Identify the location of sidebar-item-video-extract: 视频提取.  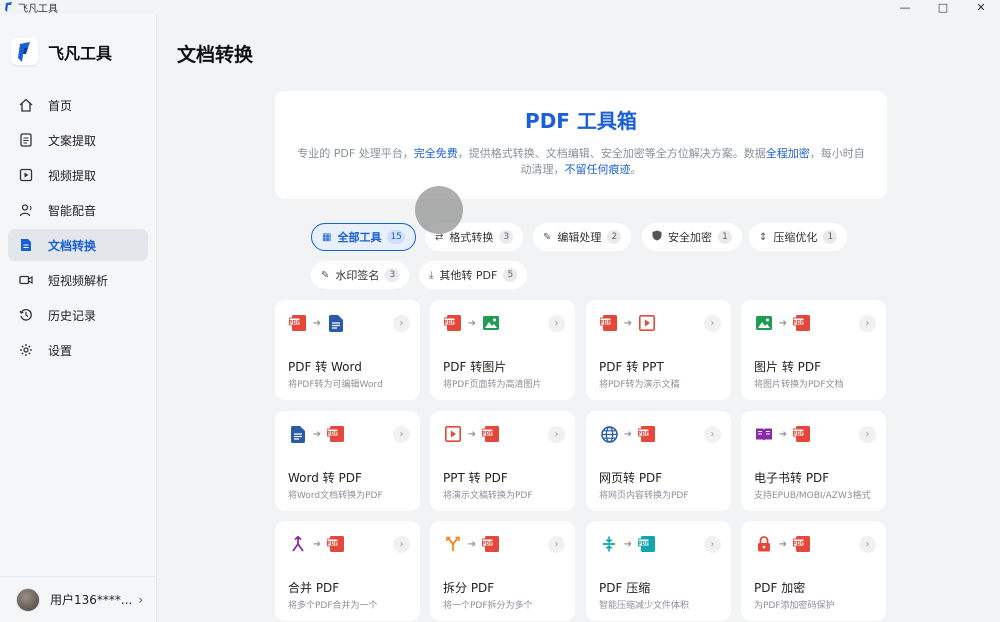
(78, 175).